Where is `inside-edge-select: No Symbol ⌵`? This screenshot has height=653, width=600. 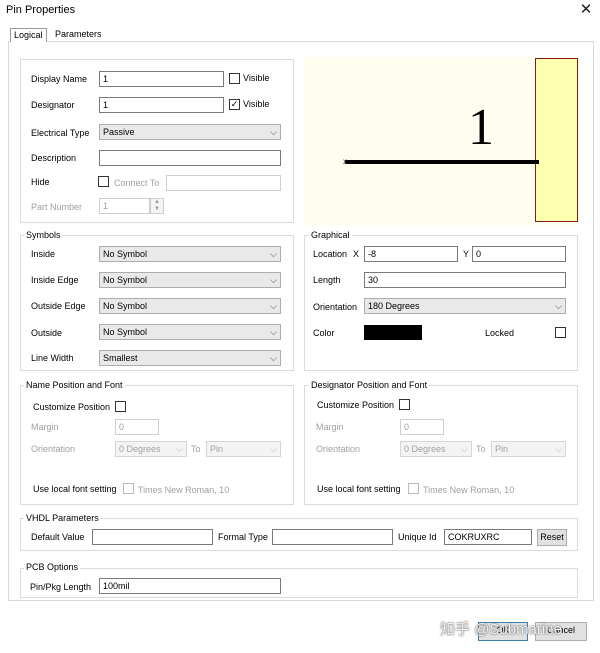
inside-edge-select: No Symbol ⌵ is located at coordinates (190, 280).